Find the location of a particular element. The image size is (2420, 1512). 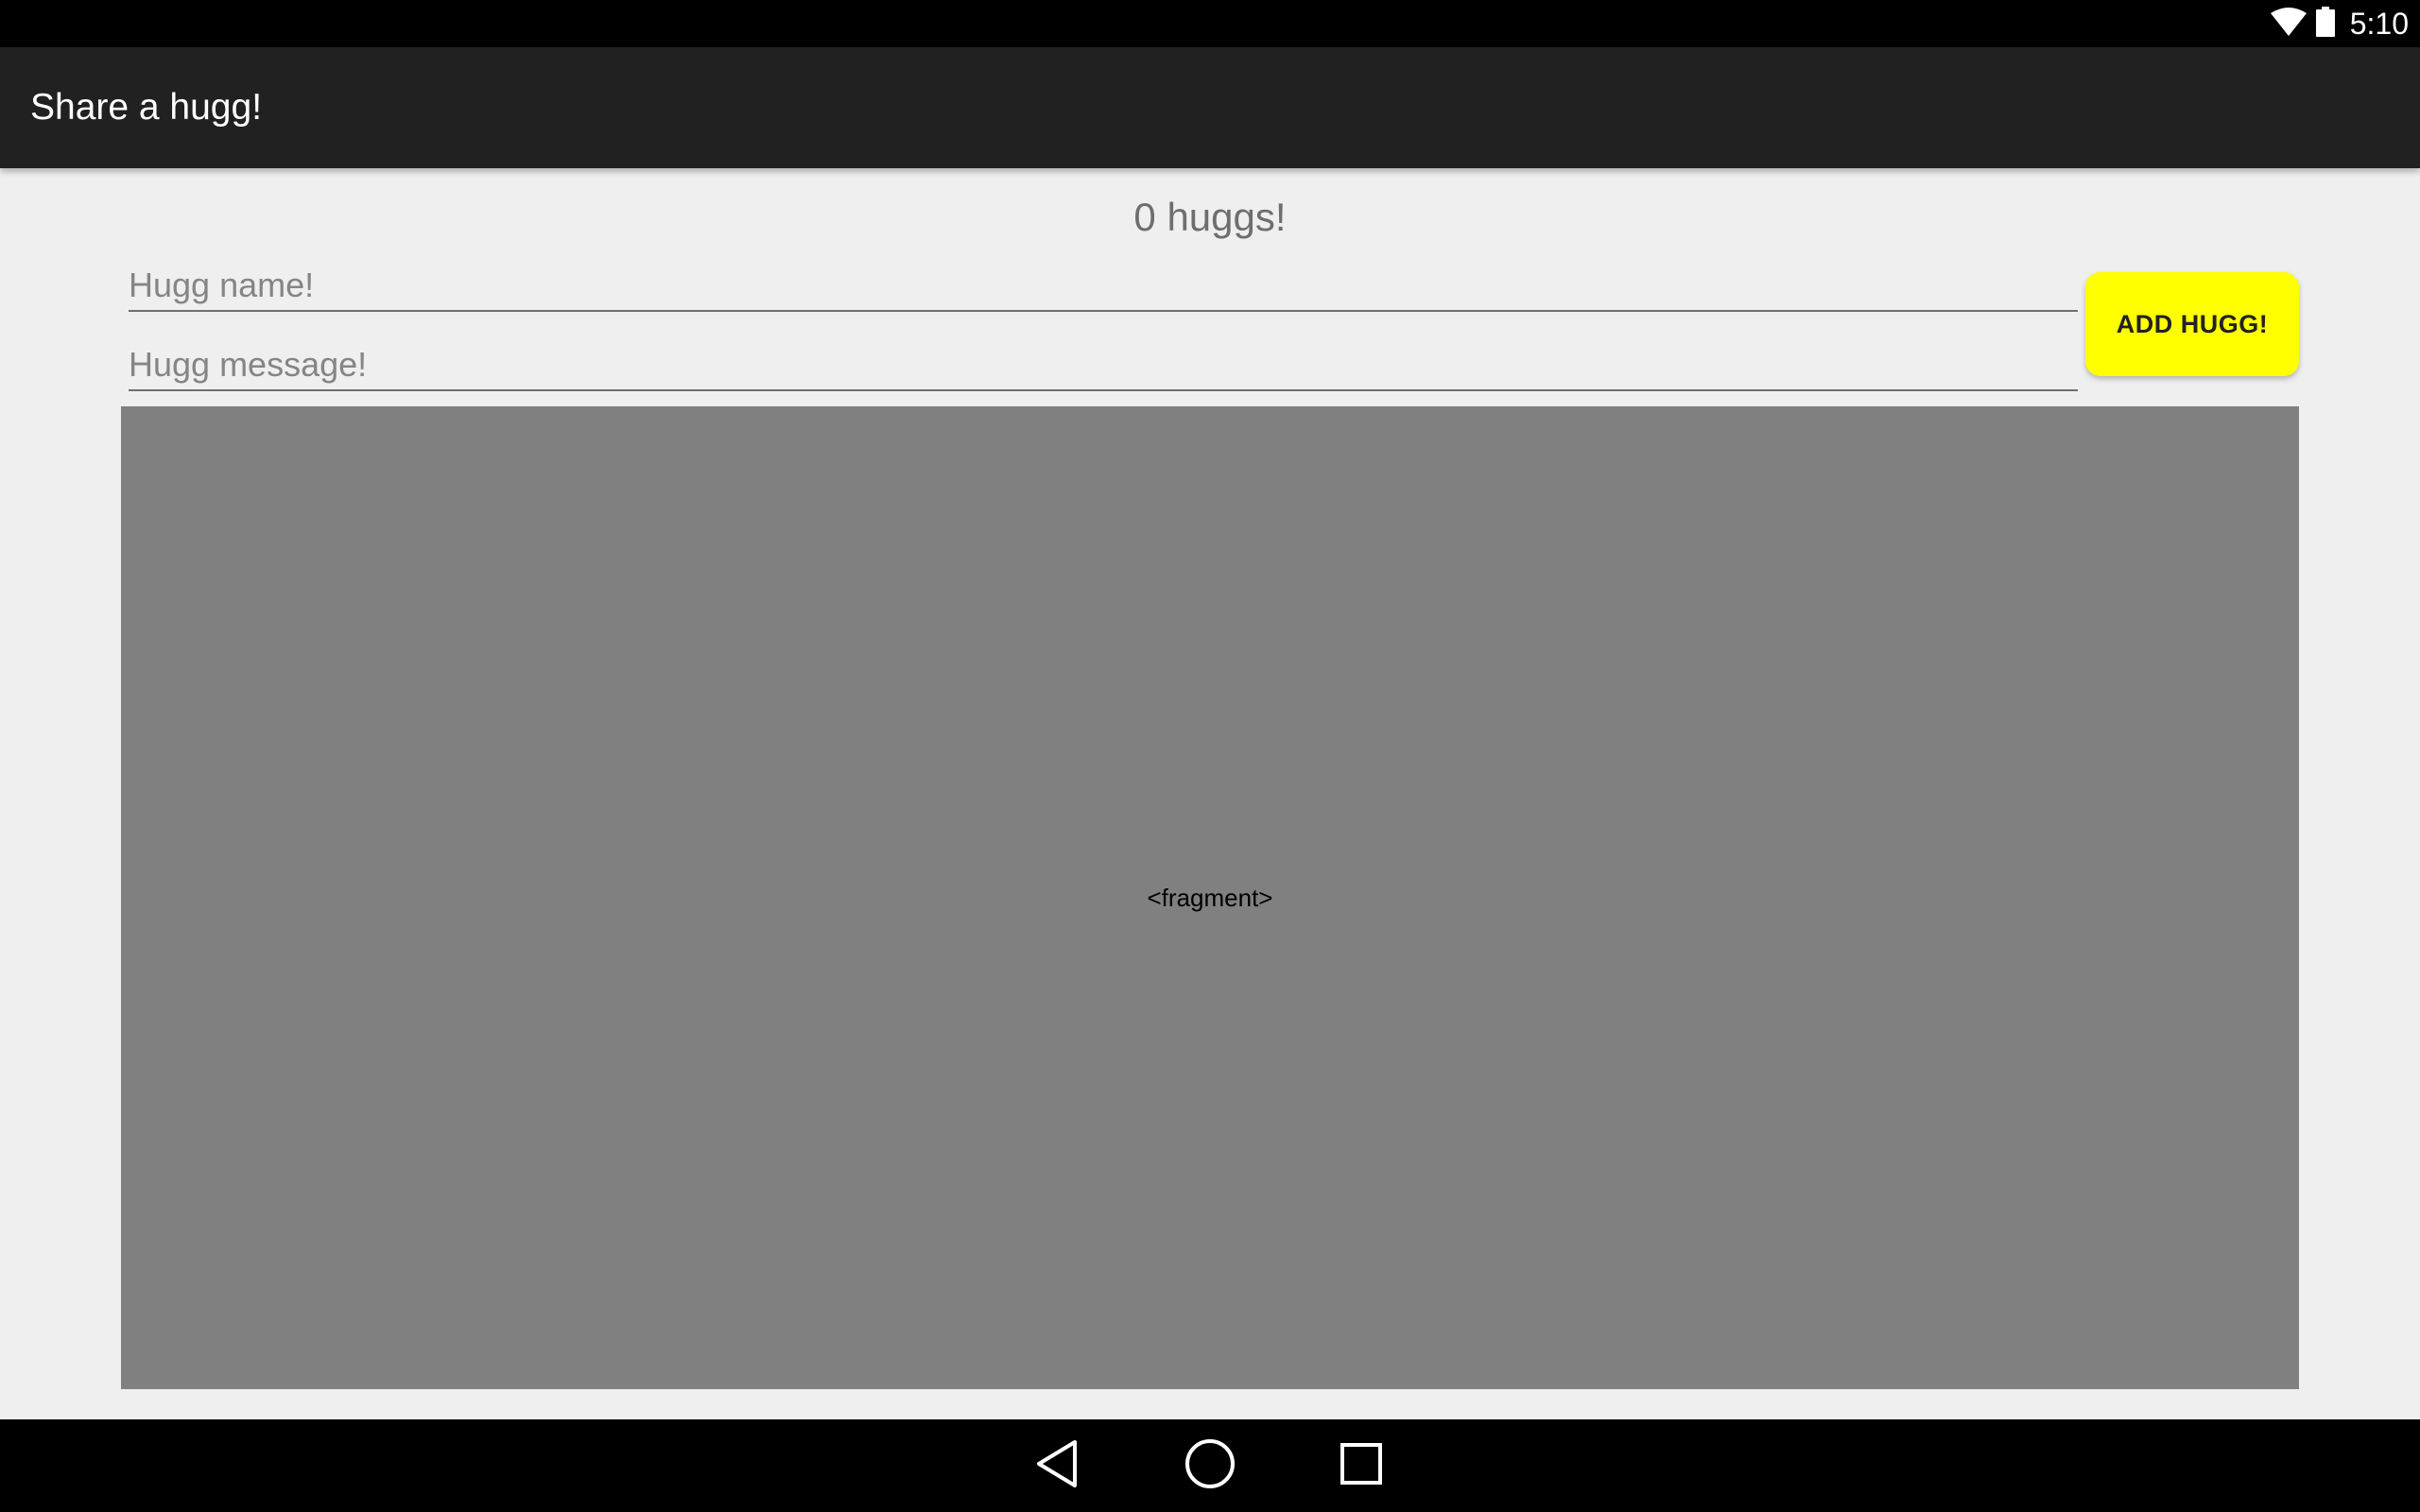

status-time: 5:10 is located at coordinates (2379, 23).